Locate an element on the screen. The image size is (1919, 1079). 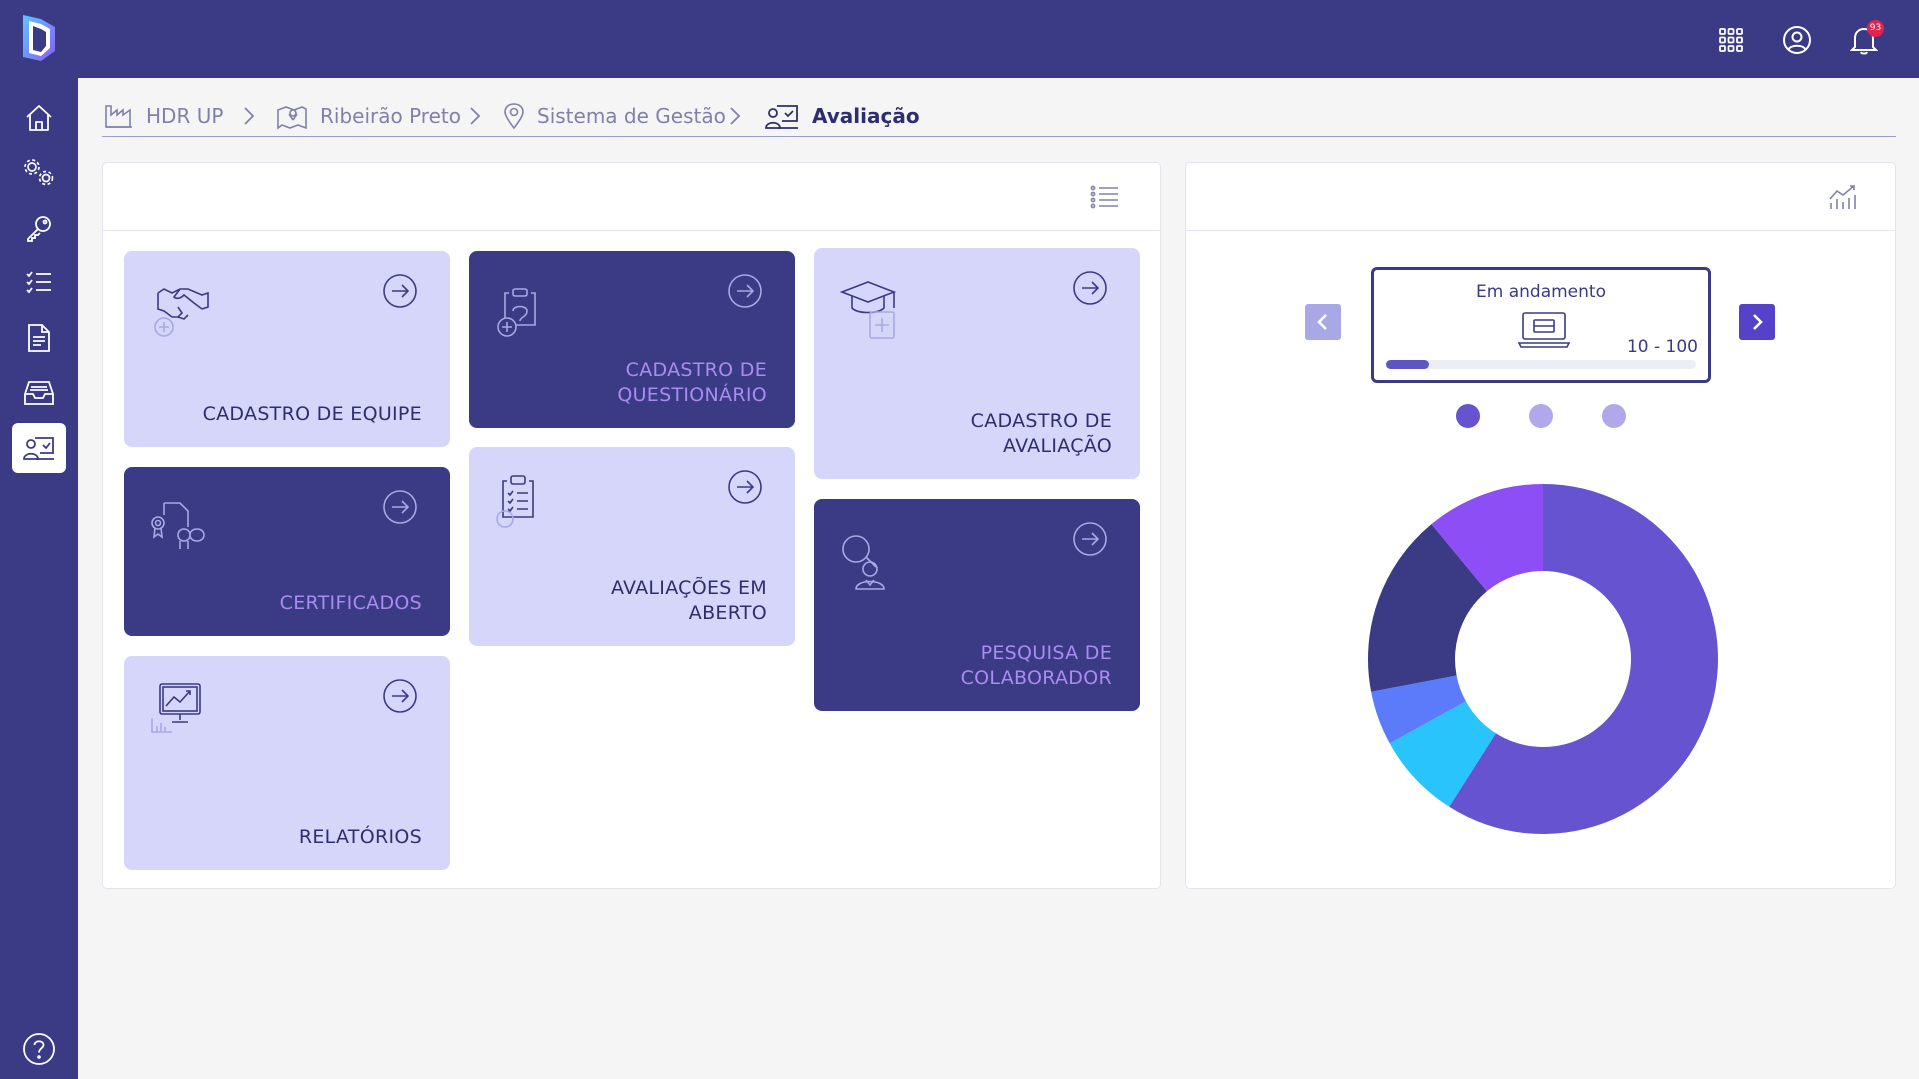
status-title: Em andamento is located at coordinates (1541, 292).